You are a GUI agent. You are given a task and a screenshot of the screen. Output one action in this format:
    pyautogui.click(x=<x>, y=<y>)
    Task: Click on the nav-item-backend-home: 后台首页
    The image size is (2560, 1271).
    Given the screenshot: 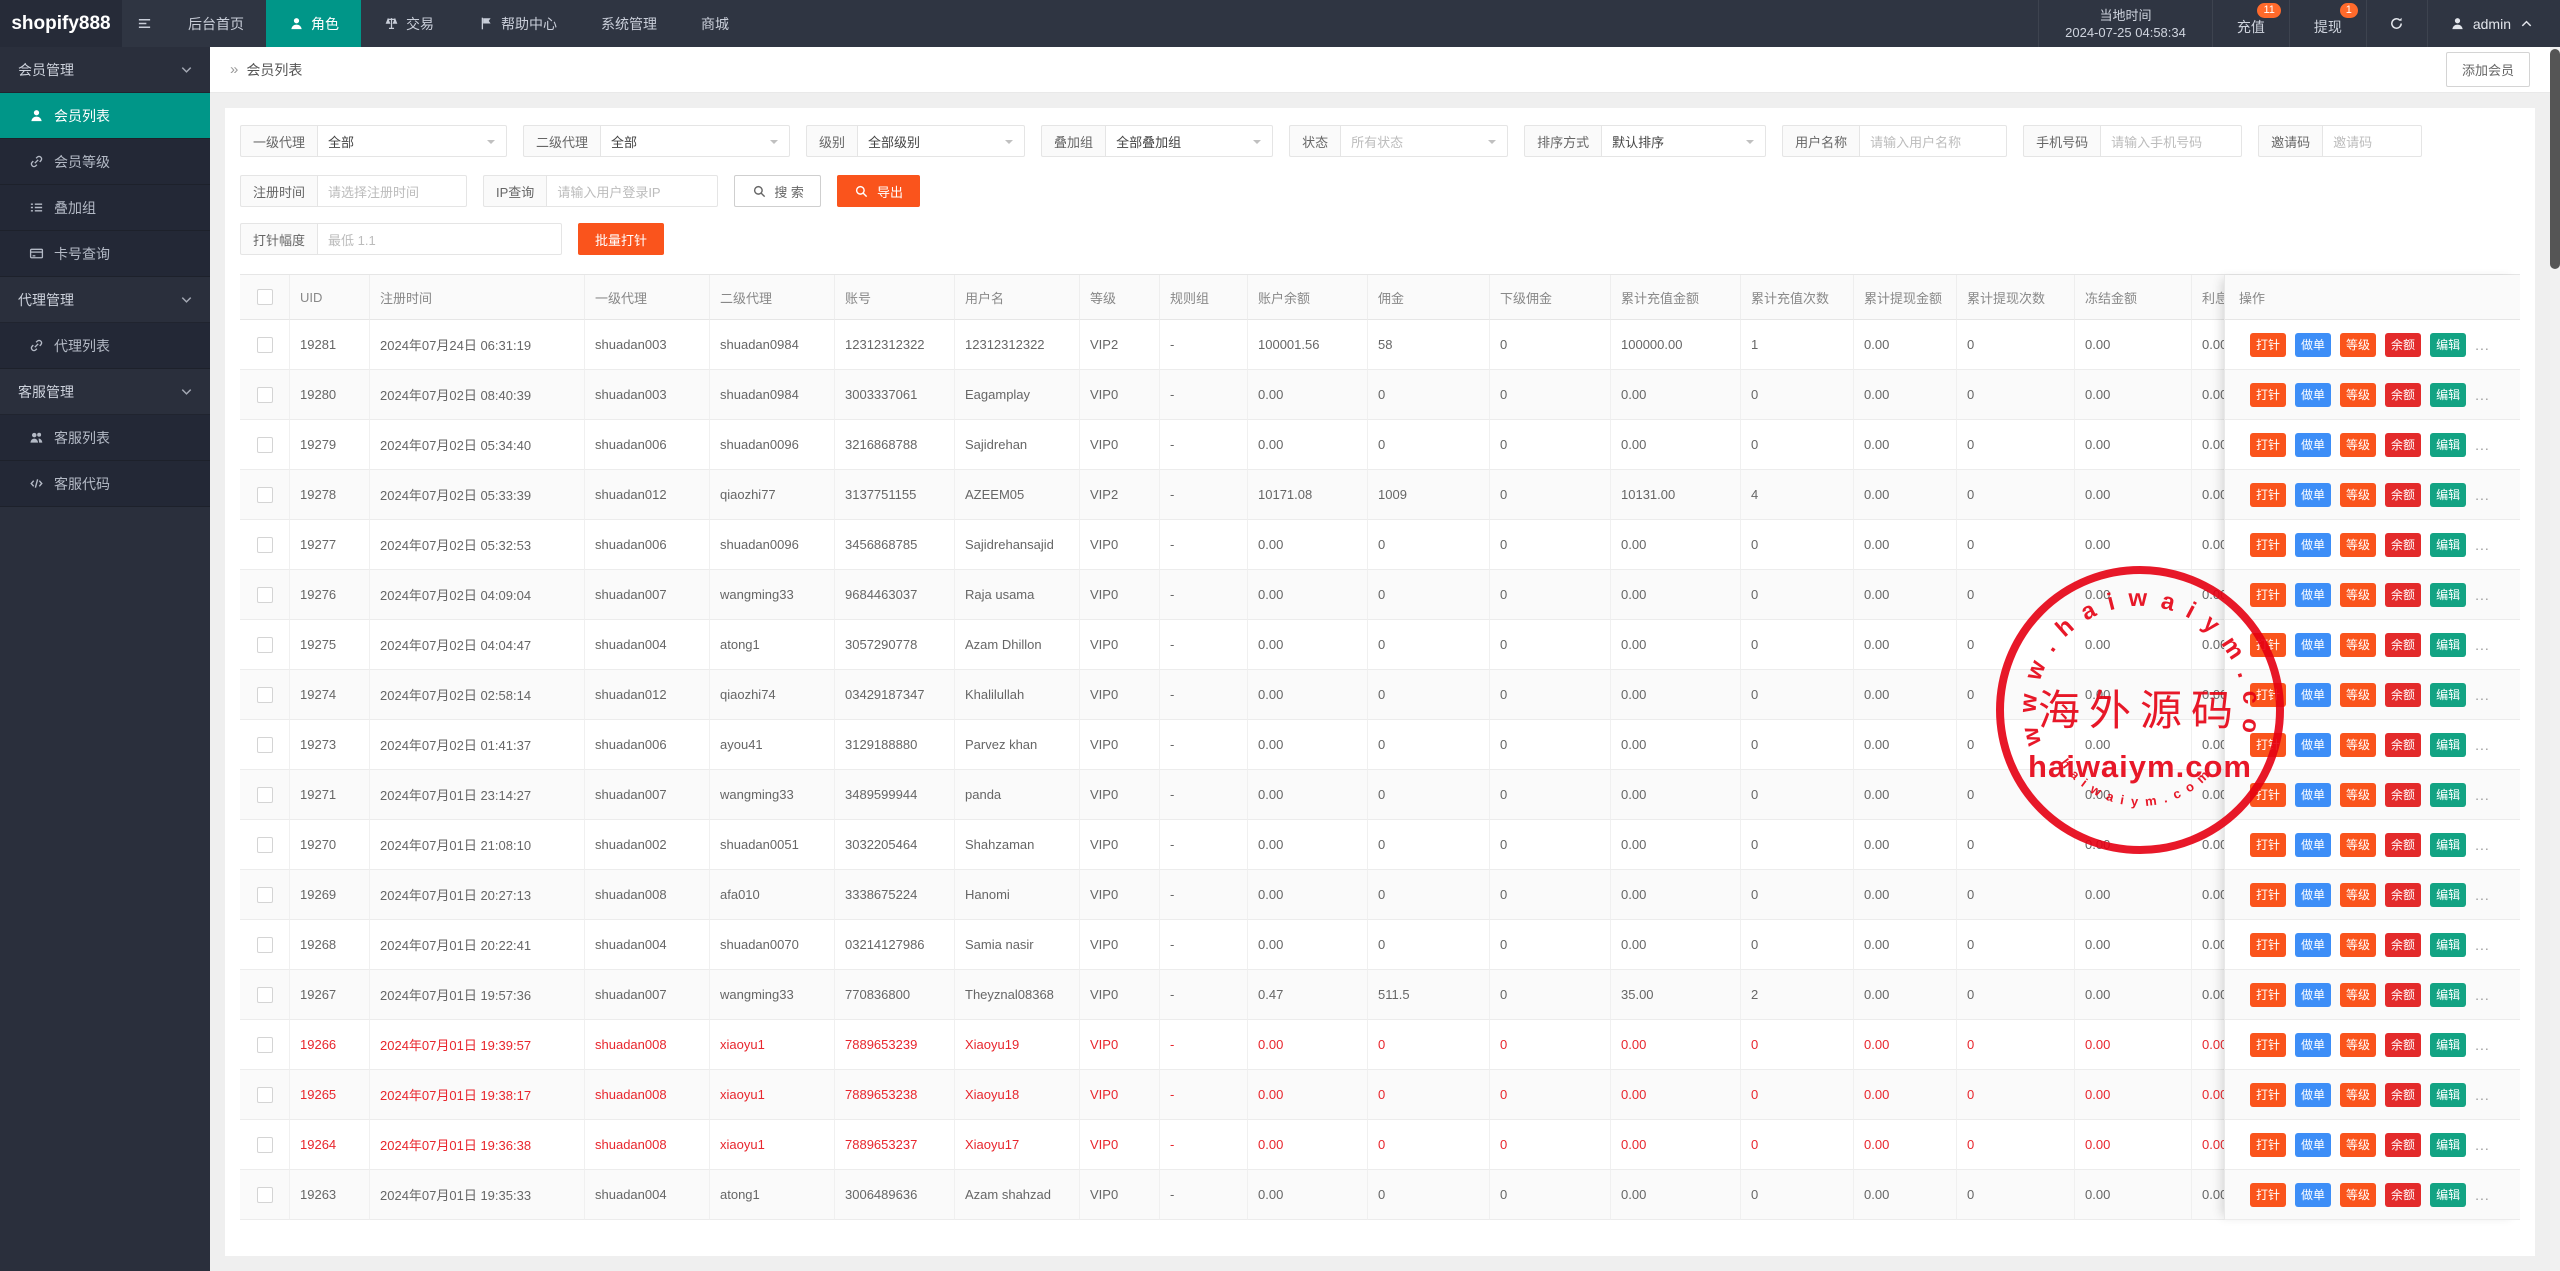 What is the action you would take?
    pyautogui.click(x=216, y=23)
    